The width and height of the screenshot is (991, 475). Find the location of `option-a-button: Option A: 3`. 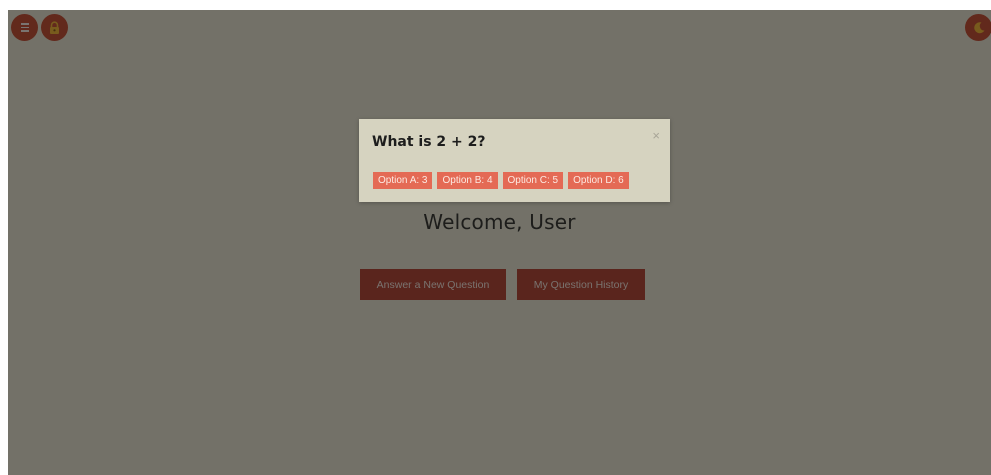

option-a-button: Option A: 3 is located at coordinates (403, 180).